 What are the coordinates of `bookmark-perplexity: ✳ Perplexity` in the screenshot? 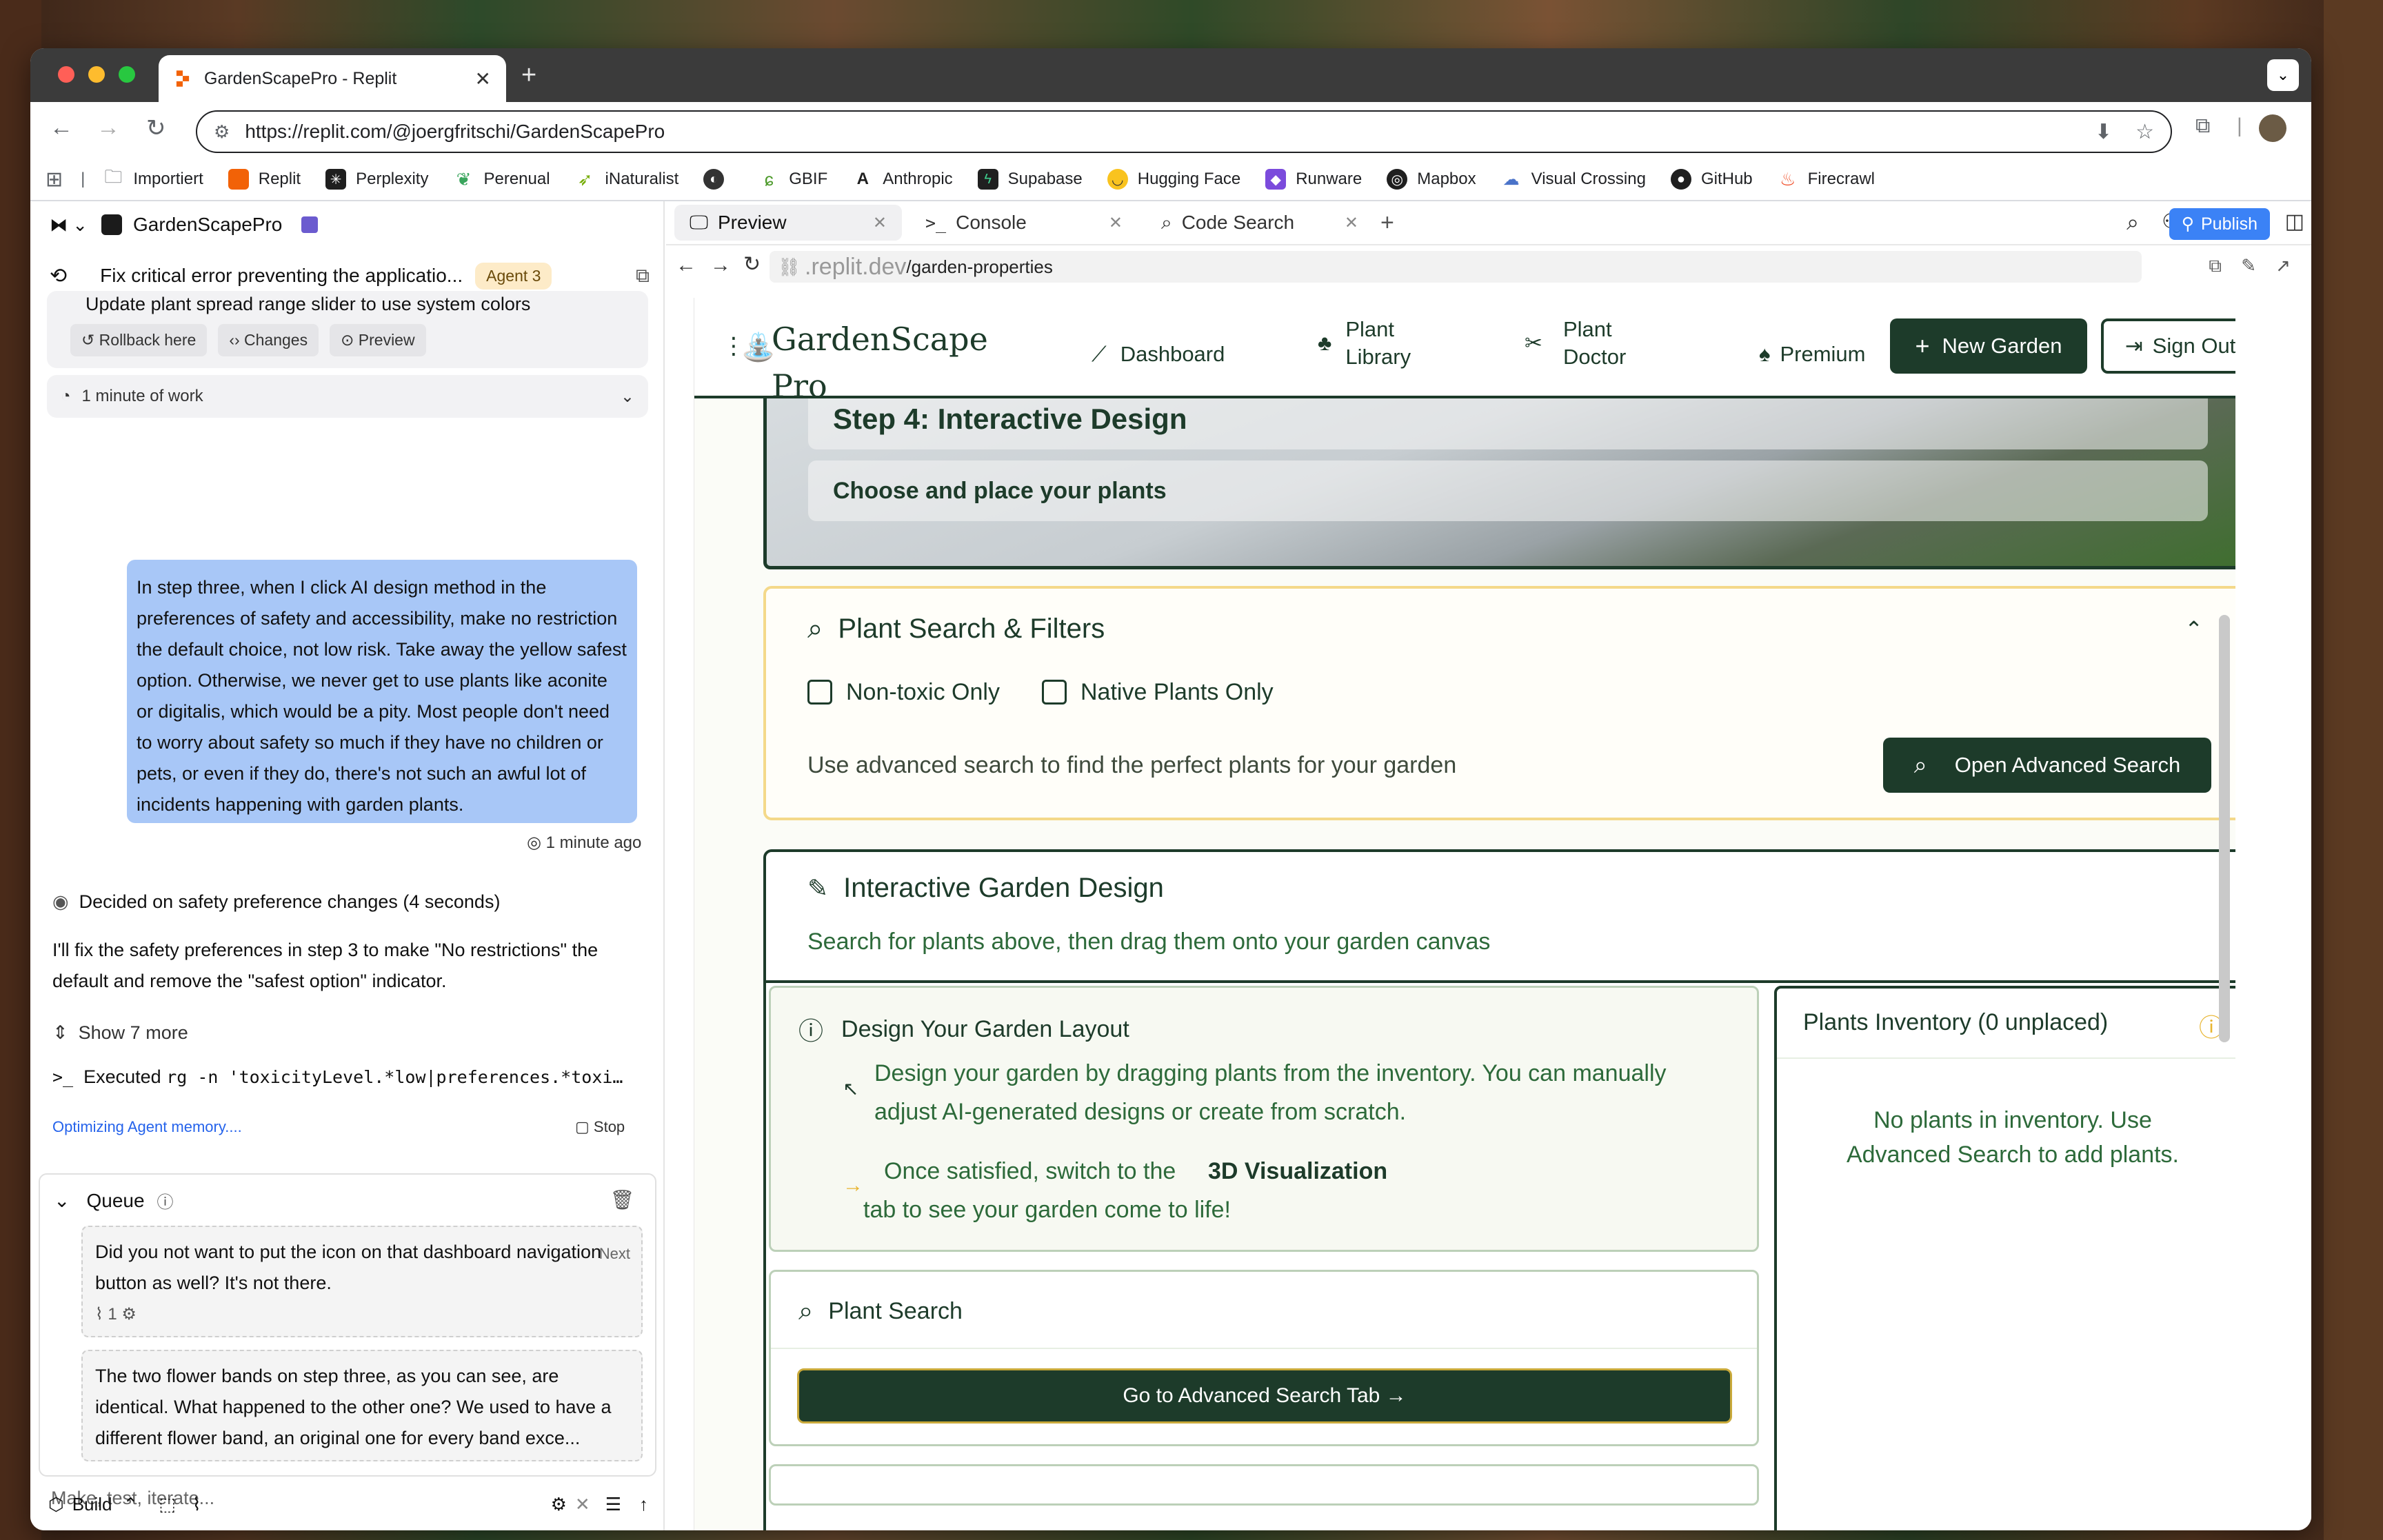 It's located at (376, 180).